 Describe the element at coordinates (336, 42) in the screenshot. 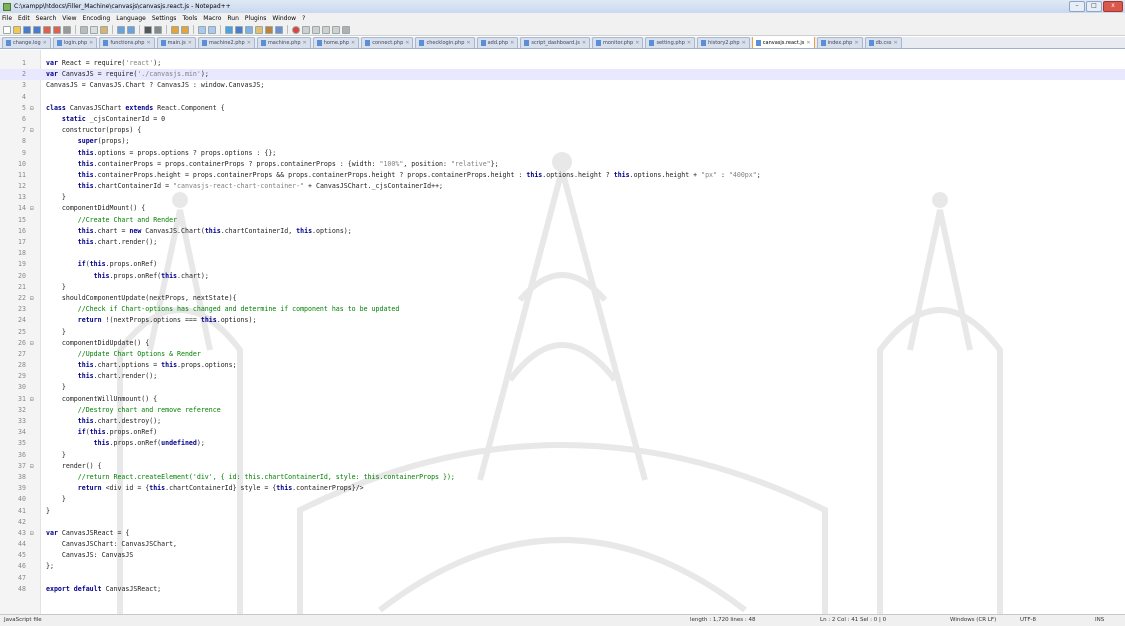

I see `tab-home-php: home.php ✕` at that location.